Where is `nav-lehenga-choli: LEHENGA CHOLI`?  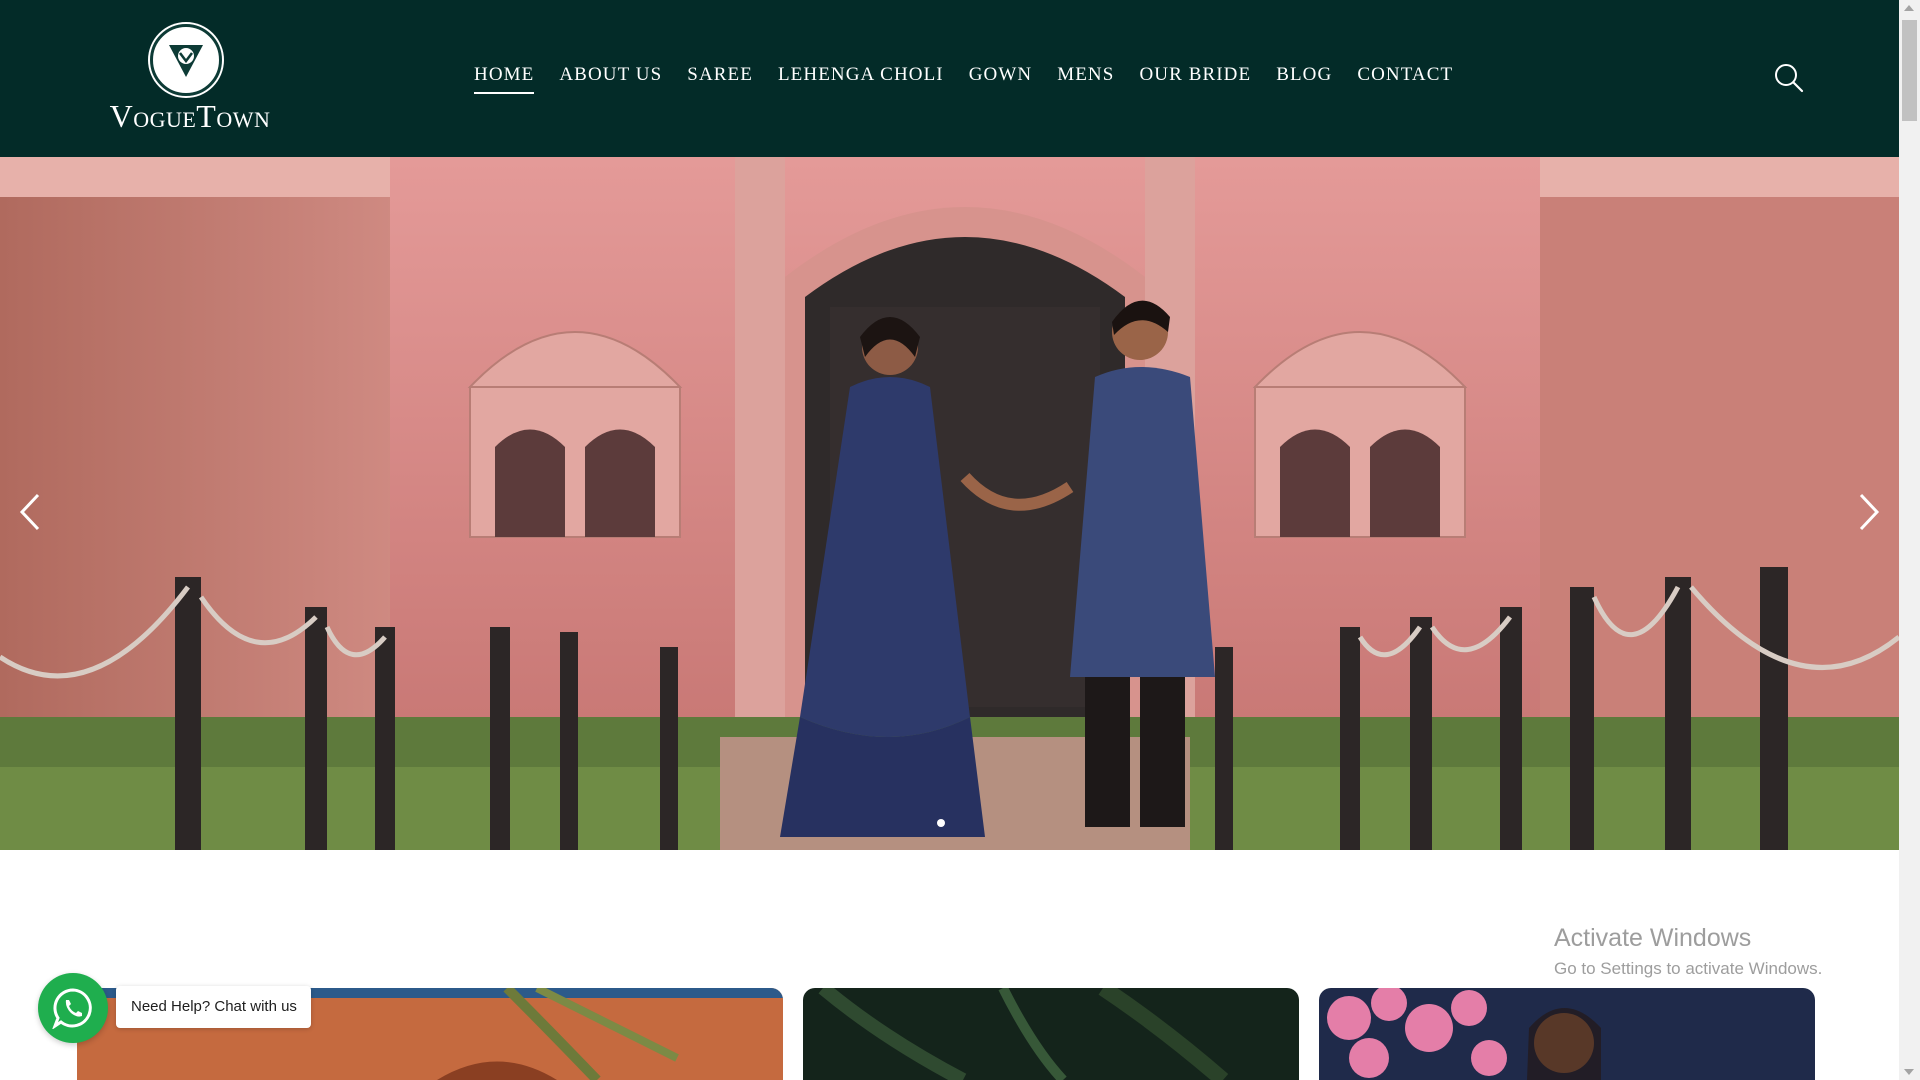 nav-lehenga-choli: LEHENGA CHOLI is located at coordinates (861, 78).